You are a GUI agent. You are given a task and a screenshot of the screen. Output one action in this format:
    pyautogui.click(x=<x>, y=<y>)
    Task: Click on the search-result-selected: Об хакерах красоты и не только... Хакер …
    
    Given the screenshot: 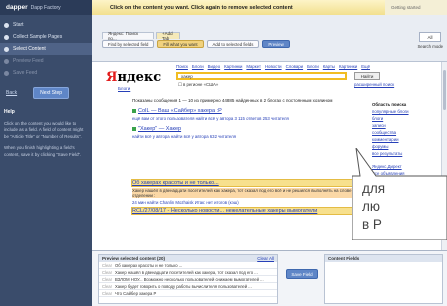 What is the action you would take?
    pyautogui.click(x=252, y=192)
    